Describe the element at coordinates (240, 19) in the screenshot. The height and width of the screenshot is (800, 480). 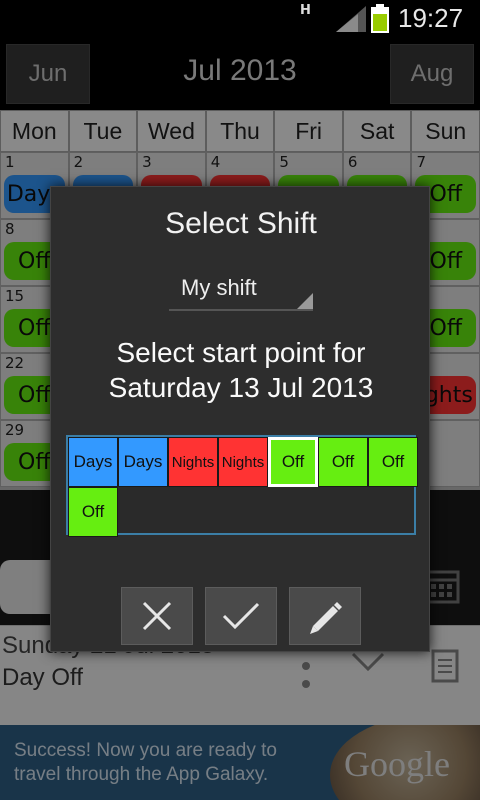
I see `status-bar: H 19:27` at that location.